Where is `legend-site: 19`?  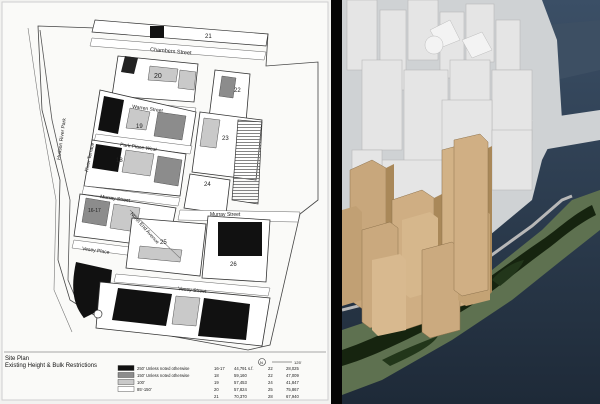 legend-site: 19 is located at coordinates (216, 382).